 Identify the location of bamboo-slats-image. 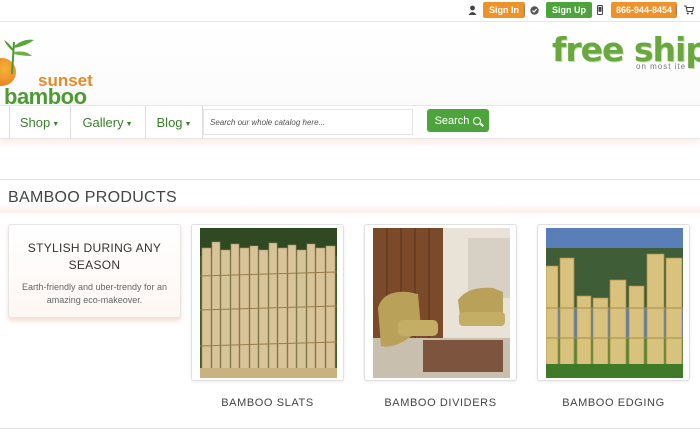
(268, 303).